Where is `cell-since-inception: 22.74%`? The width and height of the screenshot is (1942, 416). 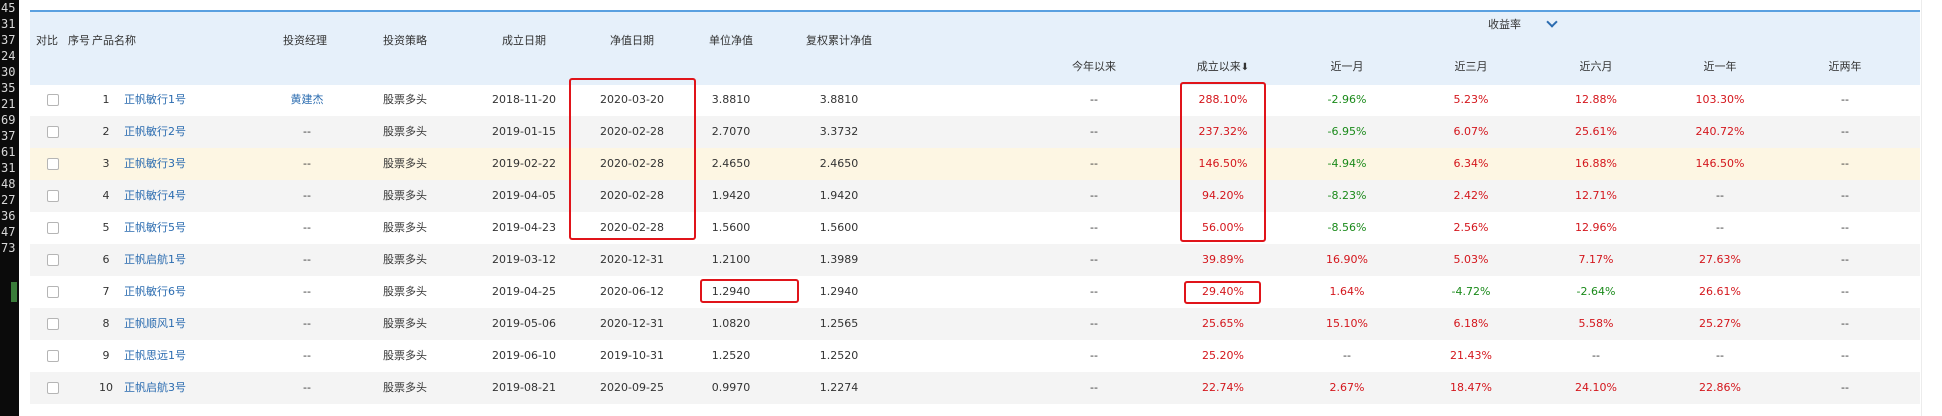 cell-since-inception: 22.74% is located at coordinates (1223, 387).